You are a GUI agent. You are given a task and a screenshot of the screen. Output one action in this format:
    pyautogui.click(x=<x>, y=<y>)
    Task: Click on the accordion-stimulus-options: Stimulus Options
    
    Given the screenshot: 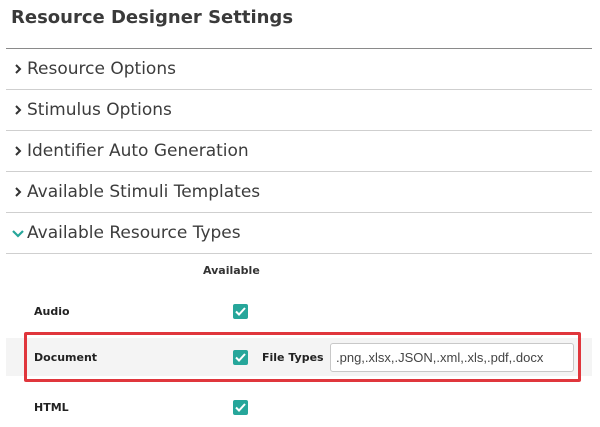 What is the action you would take?
    pyautogui.click(x=299, y=110)
    